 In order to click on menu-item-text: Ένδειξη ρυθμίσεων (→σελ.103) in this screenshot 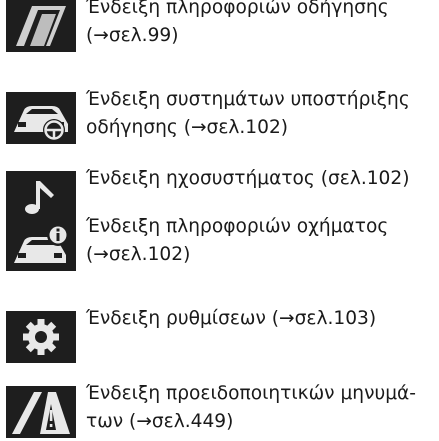, I will do `click(262, 319)`.